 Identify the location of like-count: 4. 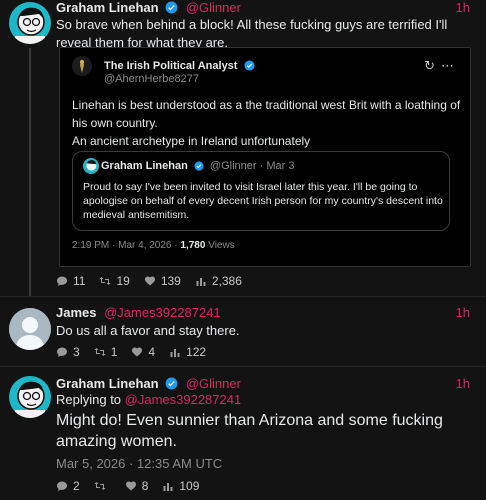
(143, 352).